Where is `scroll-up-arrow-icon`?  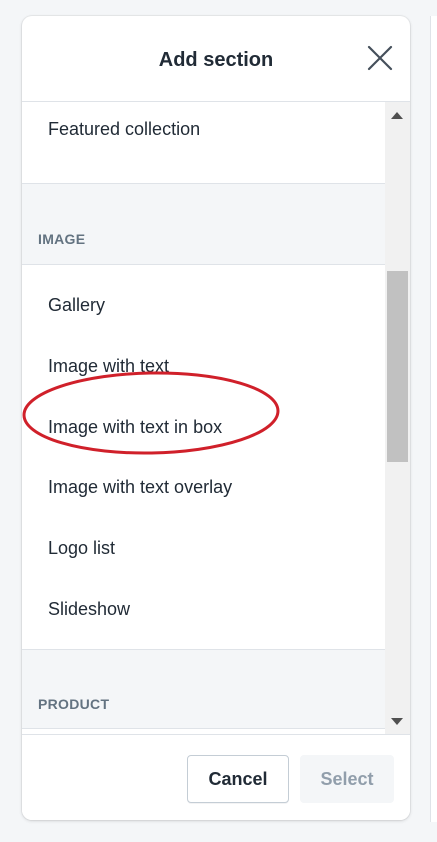 scroll-up-arrow-icon is located at coordinates (397, 115).